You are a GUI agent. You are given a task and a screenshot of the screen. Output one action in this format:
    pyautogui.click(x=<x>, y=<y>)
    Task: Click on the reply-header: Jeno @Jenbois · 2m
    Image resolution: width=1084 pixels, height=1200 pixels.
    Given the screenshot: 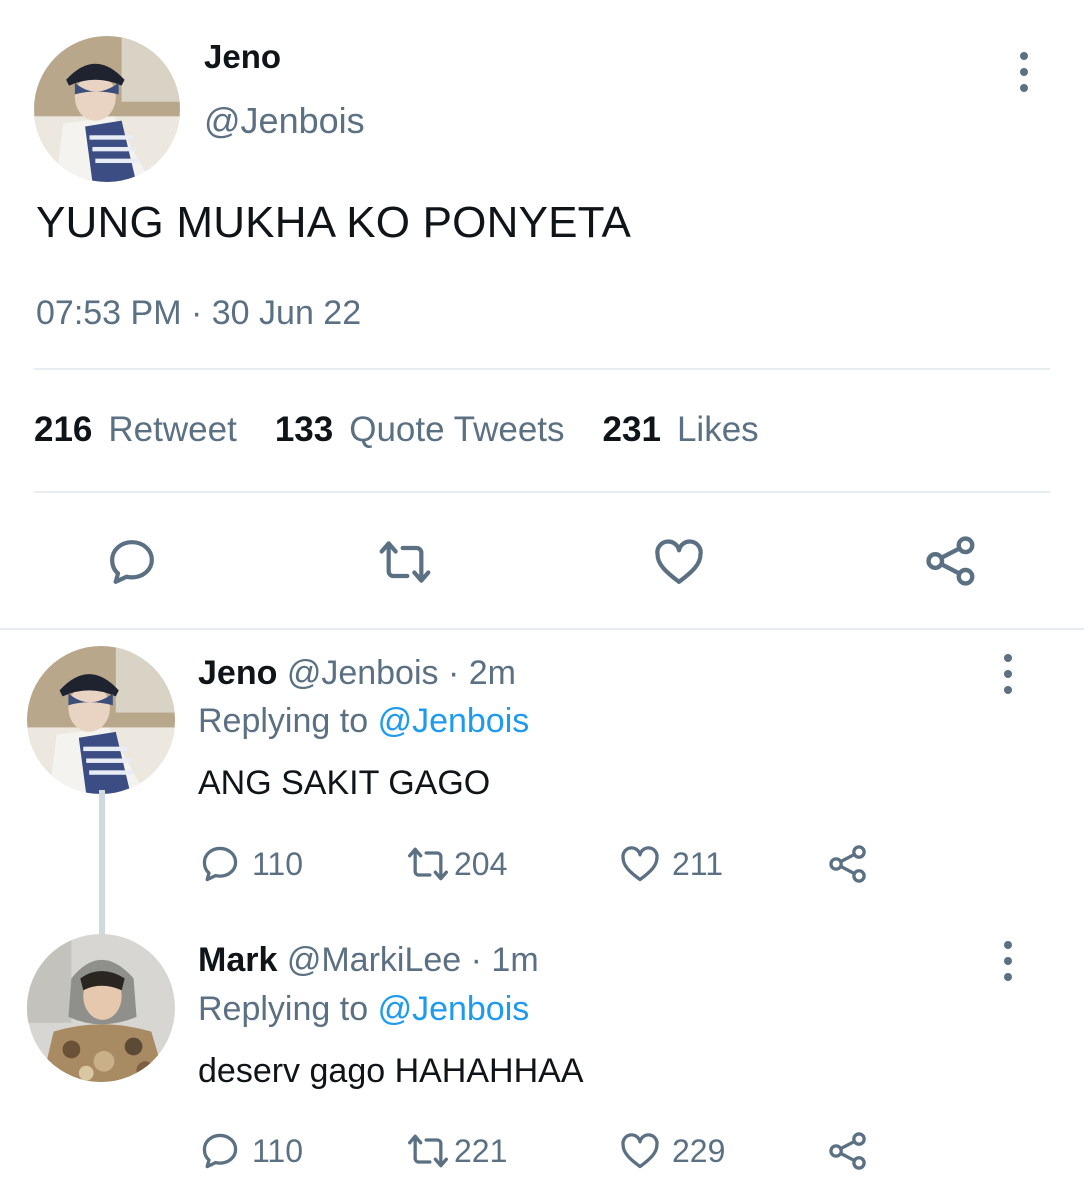 What is the action you would take?
    pyautogui.click(x=357, y=673)
    